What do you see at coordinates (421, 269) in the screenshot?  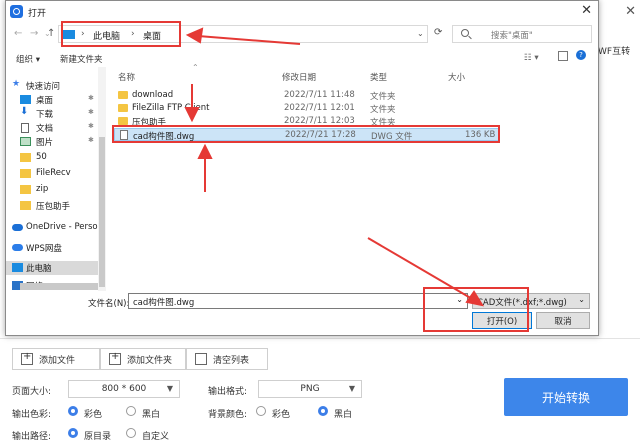 I see `arrow-to-open-button` at bounding box center [421, 269].